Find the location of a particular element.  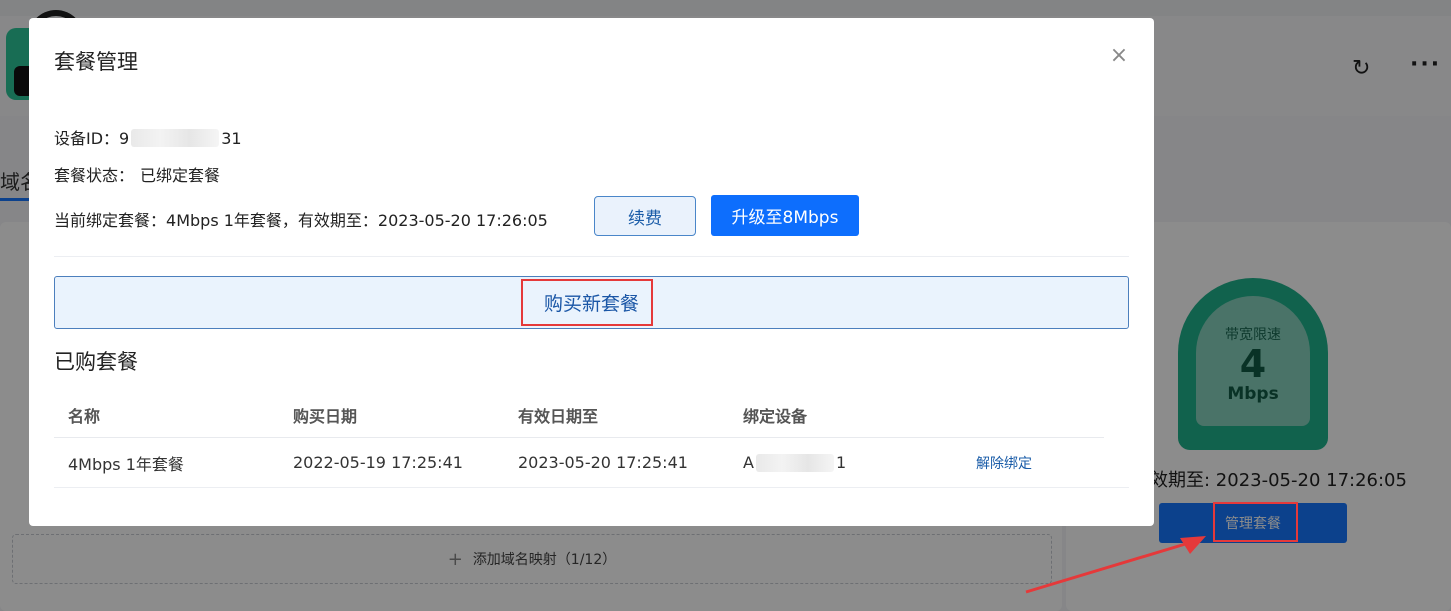

renew-button: 续费 is located at coordinates (645, 216).